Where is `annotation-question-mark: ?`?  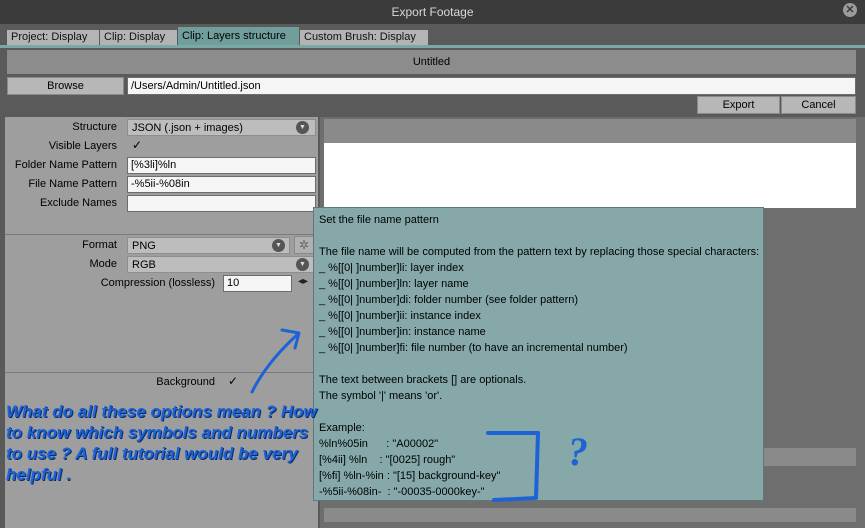 annotation-question-mark: ? is located at coordinates (578, 451).